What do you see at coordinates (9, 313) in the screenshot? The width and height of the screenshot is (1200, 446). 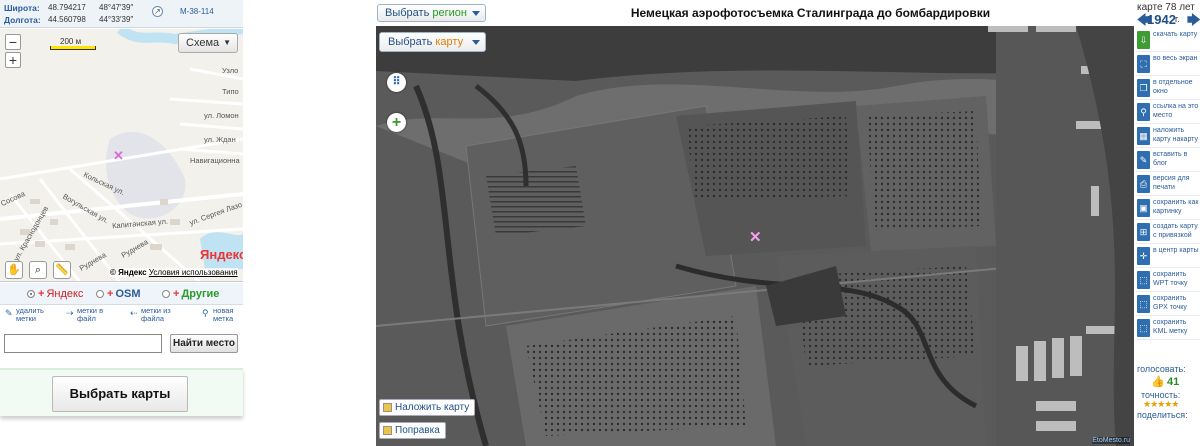 I see `delete-icon: ✎` at bounding box center [9, 313].